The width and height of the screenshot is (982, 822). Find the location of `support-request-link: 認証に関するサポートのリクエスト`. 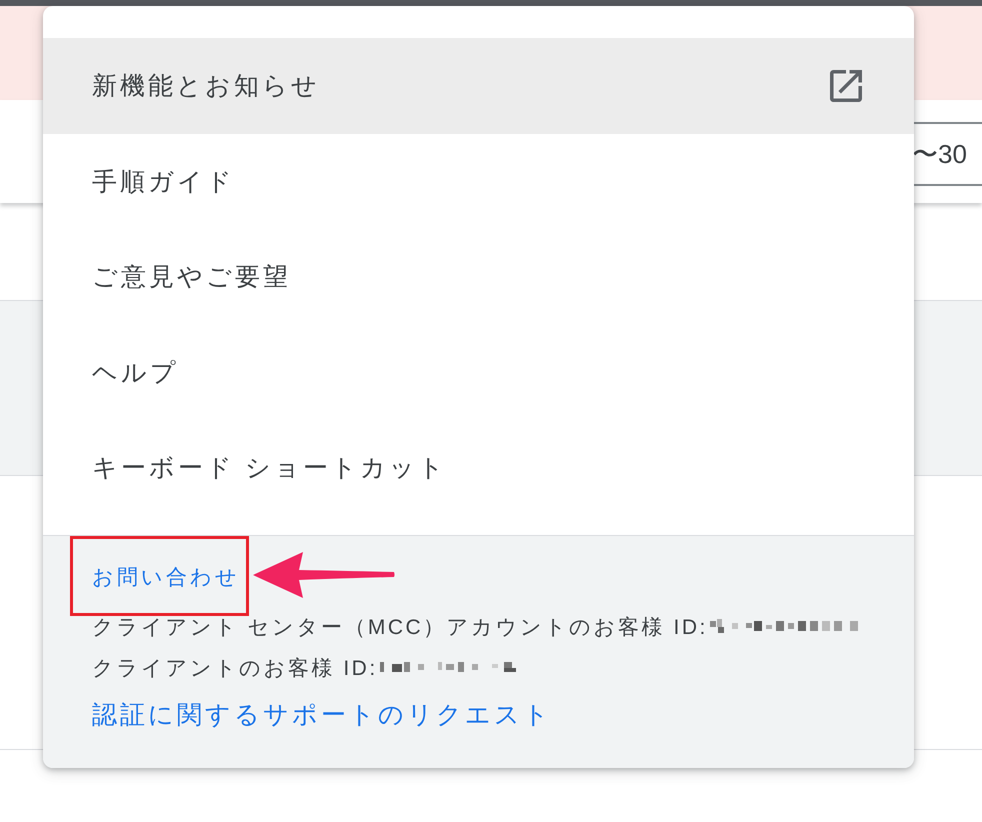

support-request-link: 認証に関するサポートのリクエスト is located at coordinates (322, 715).